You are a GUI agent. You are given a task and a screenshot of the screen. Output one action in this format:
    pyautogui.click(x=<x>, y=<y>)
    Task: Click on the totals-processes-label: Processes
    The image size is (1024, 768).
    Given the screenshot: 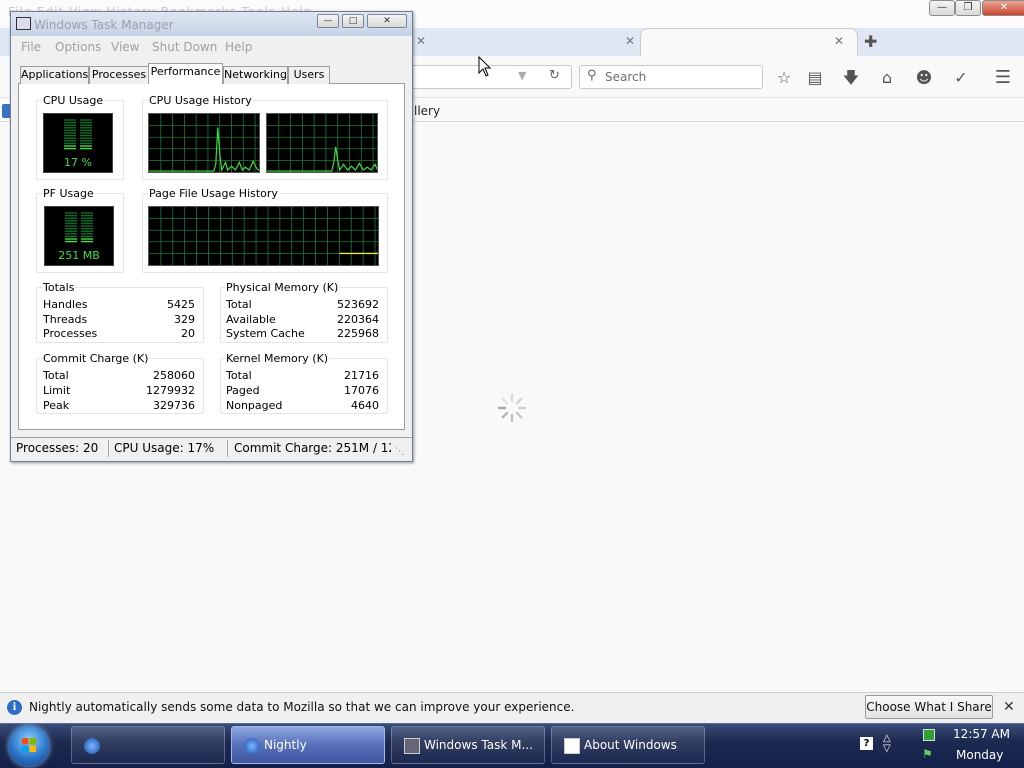 What is the action you would take?
    pyautogui.click(x=70, y=333)
    